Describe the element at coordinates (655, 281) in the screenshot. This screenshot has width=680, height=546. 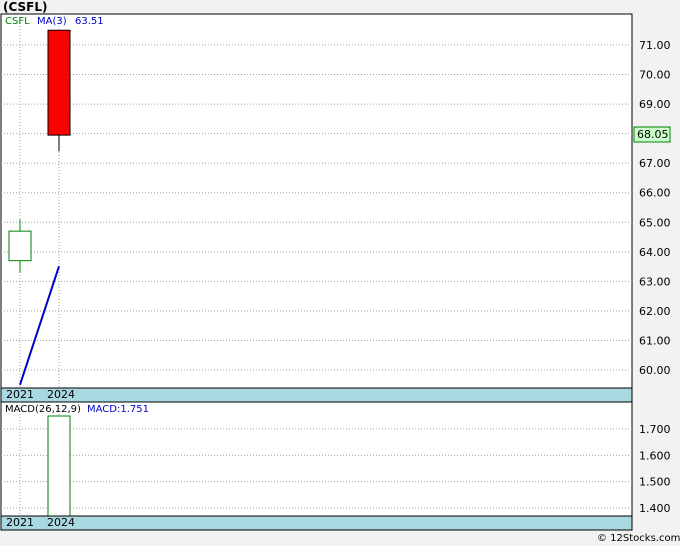
I see `price-y-tick: 63.00` at that location.